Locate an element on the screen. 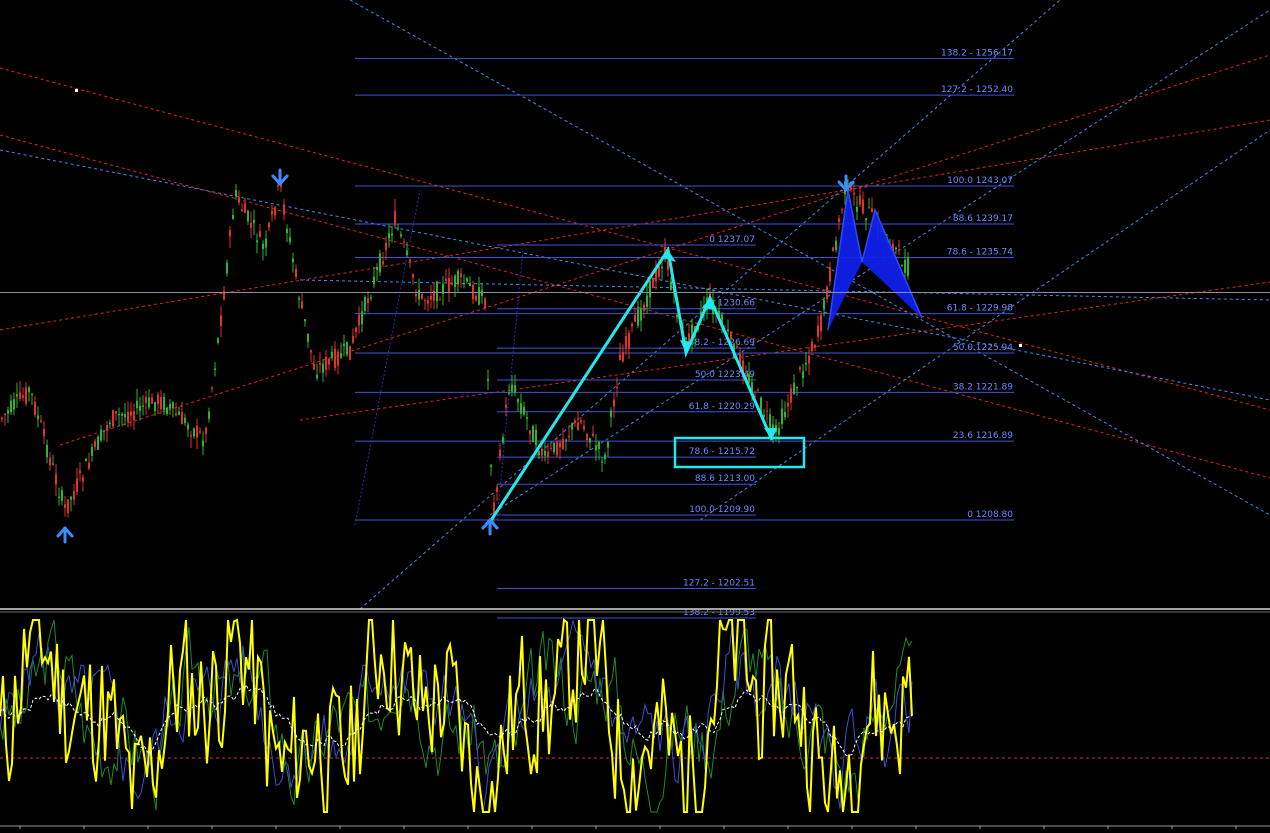  fib-right-label: 38.2 1221.89 is located at coordinates (983, 387).